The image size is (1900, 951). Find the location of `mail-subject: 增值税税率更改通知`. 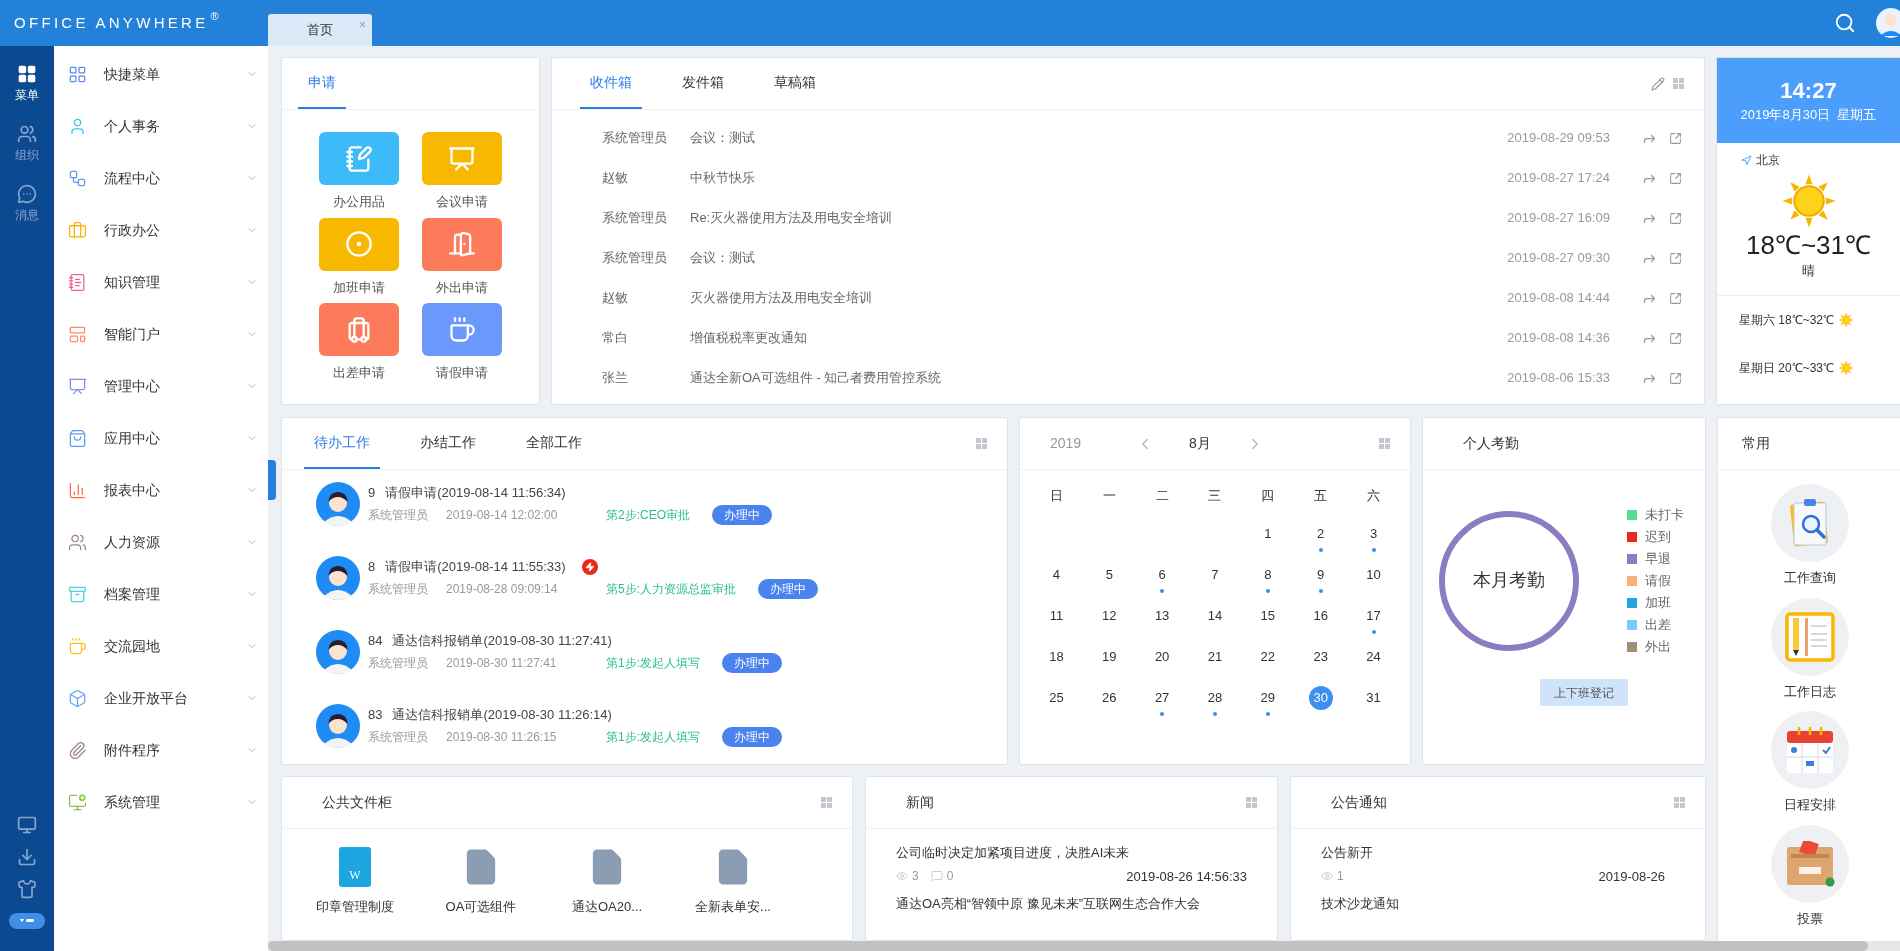

mail-subject: 增值税税率更改通知 is located at coordinates (1099, 338).